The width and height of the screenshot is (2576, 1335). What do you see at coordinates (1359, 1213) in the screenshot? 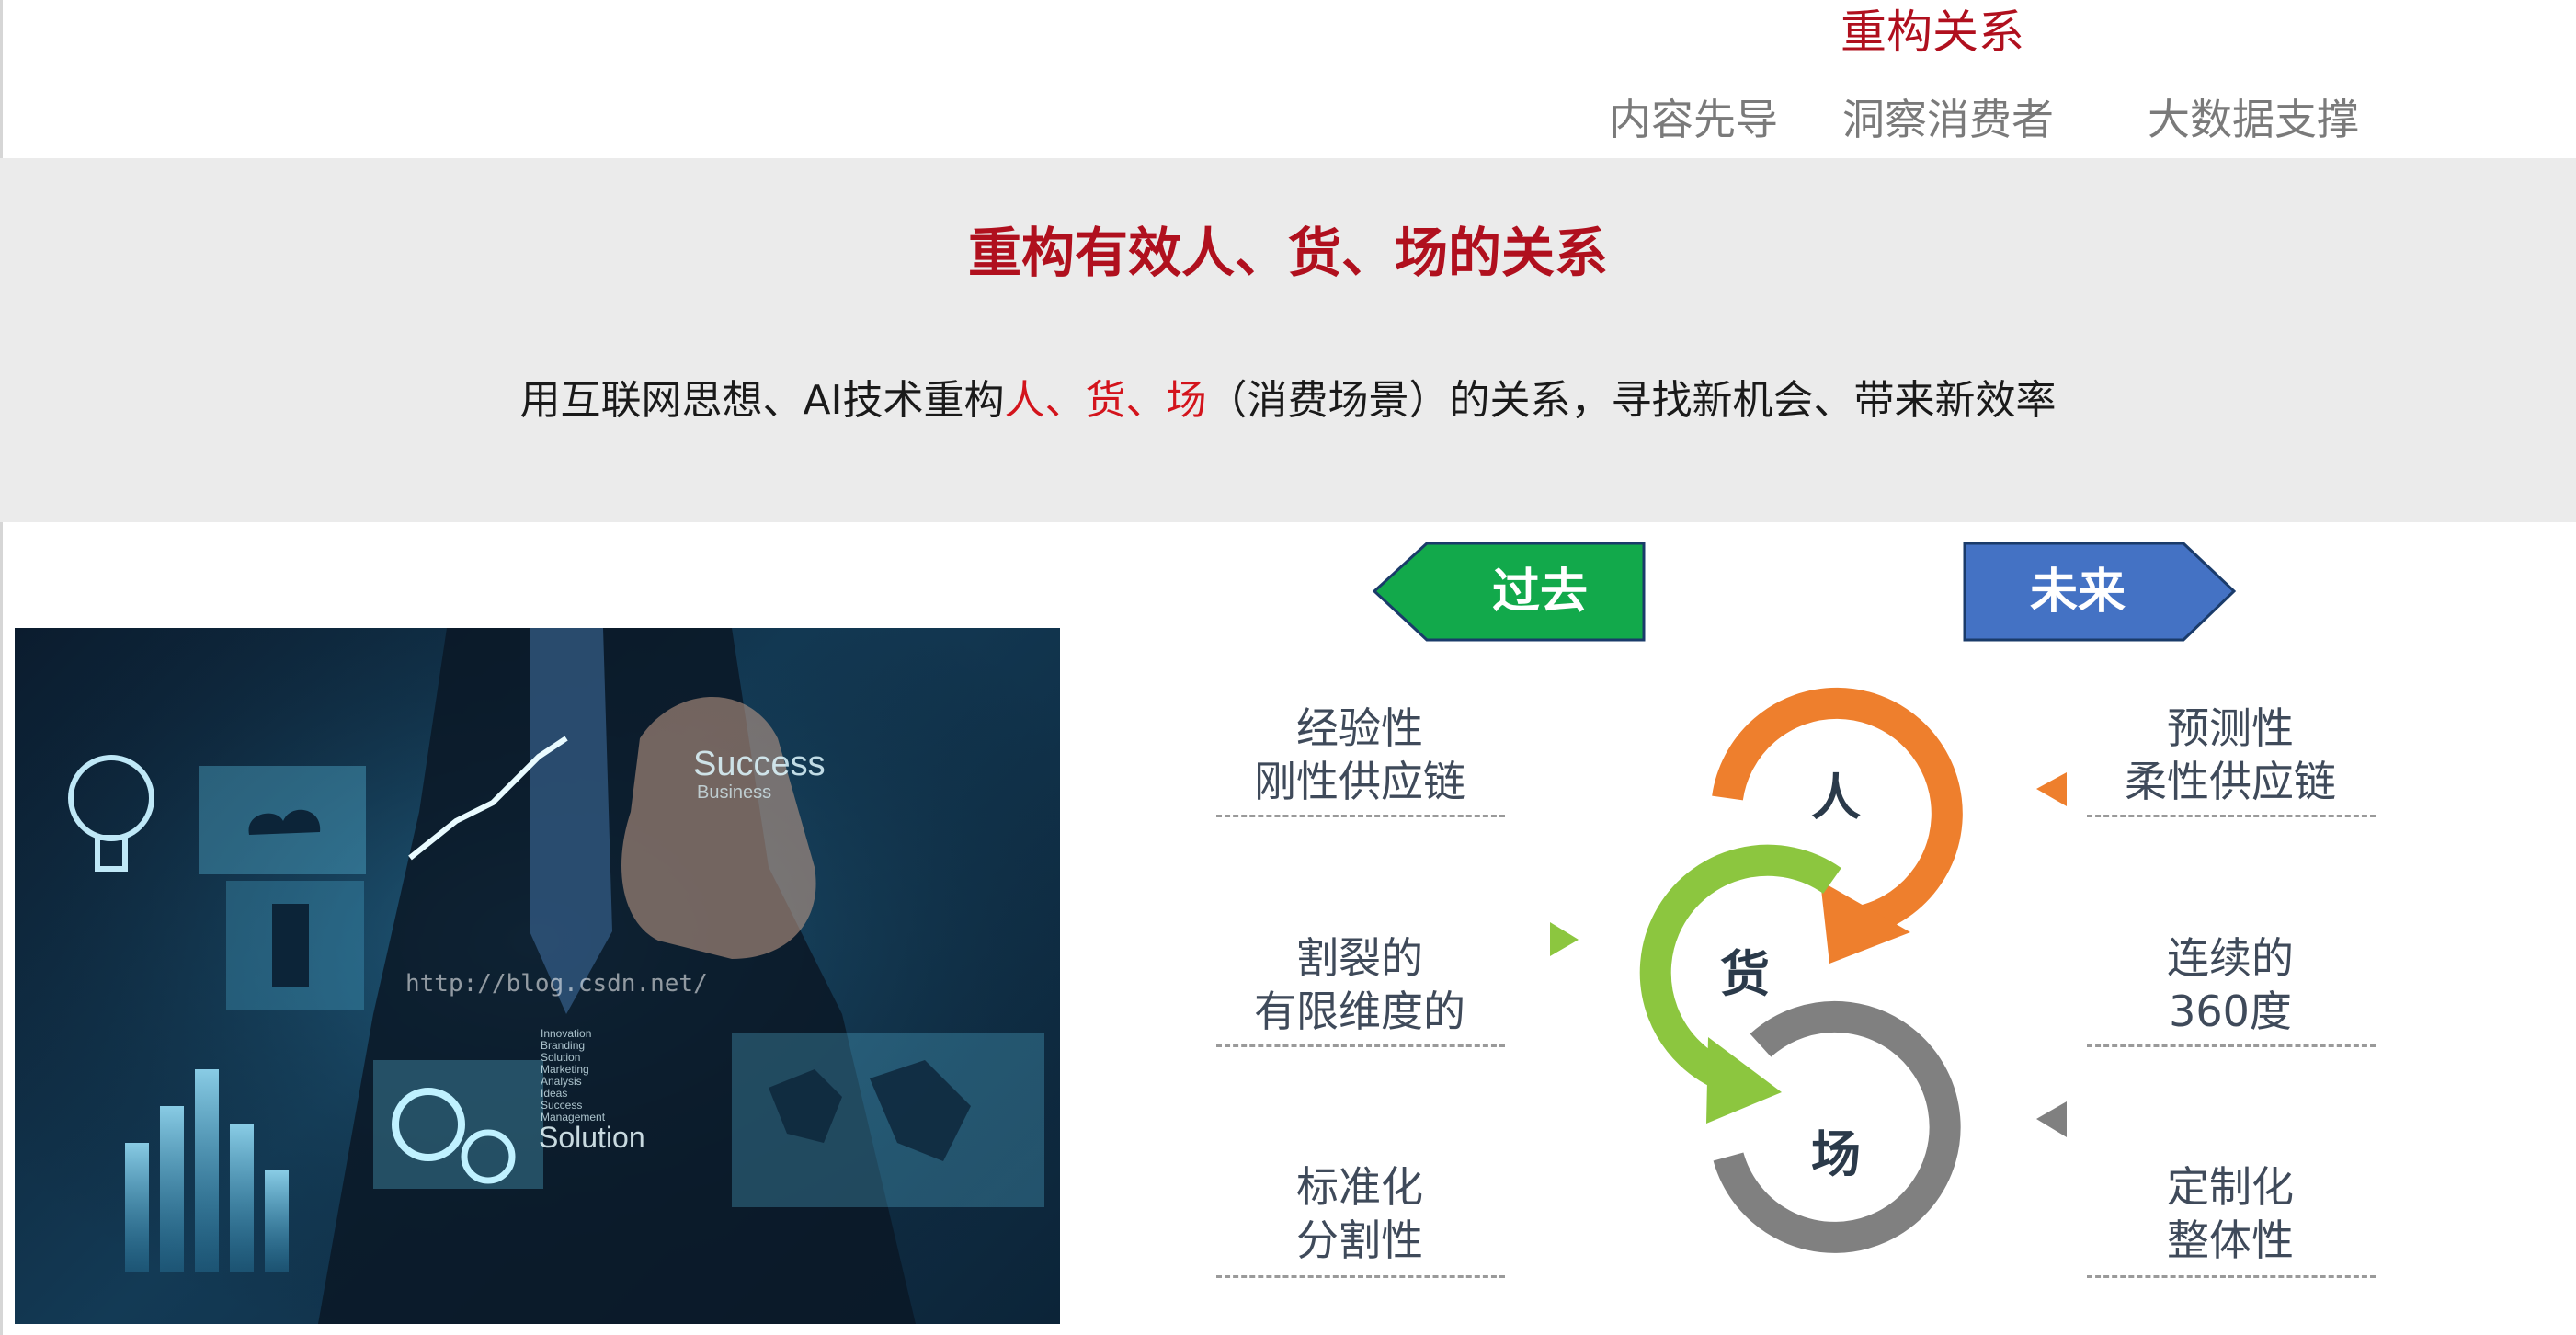
I see `past-item-3: 标准化 分割性` at bounding box center [1359, 1213].